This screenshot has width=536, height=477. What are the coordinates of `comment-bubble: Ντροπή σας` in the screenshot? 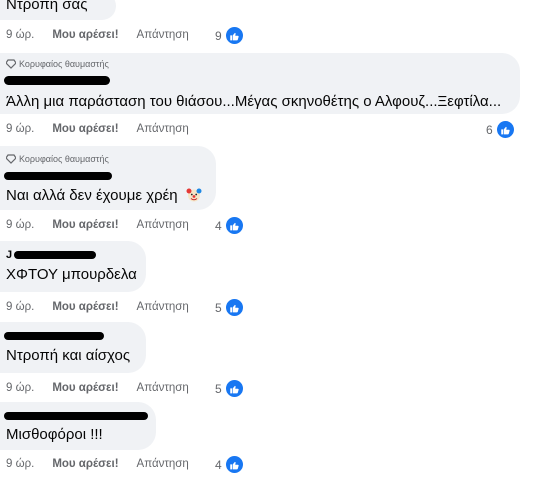 It's located at (58, 10).